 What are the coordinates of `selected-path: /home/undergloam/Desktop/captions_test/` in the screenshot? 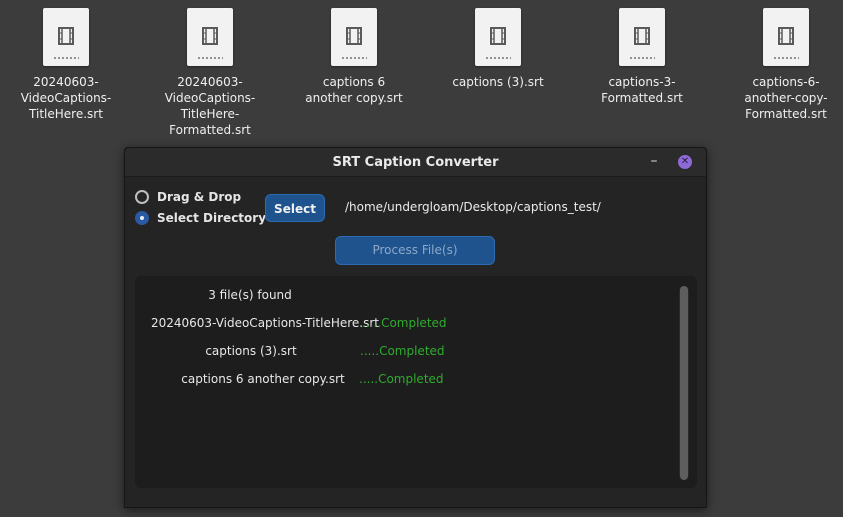 It's located at (473, 207).